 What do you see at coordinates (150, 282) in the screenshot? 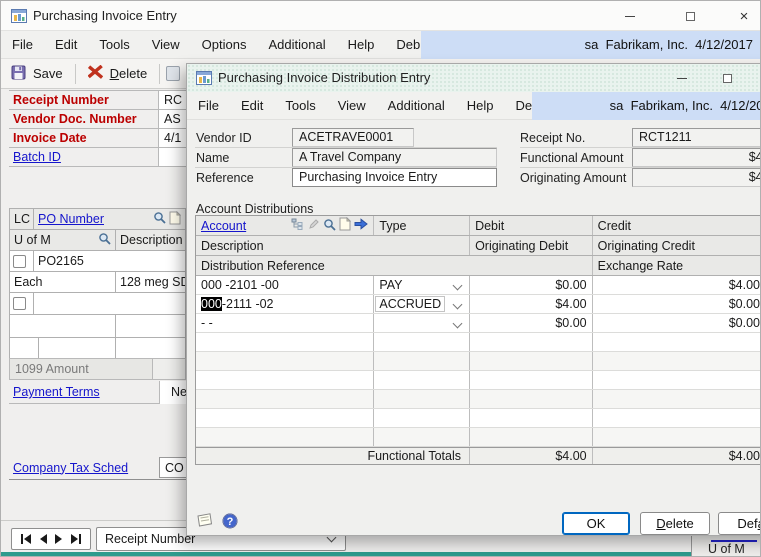
I see `description-cell: 128 meg SDR` at bounding box center [150, 282].